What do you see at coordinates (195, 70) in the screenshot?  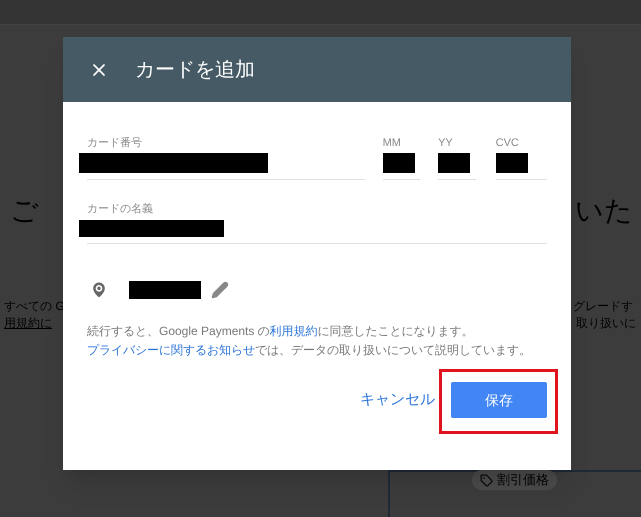 I see `dialog-title: カードを追加` at bounding box center [195, 70].